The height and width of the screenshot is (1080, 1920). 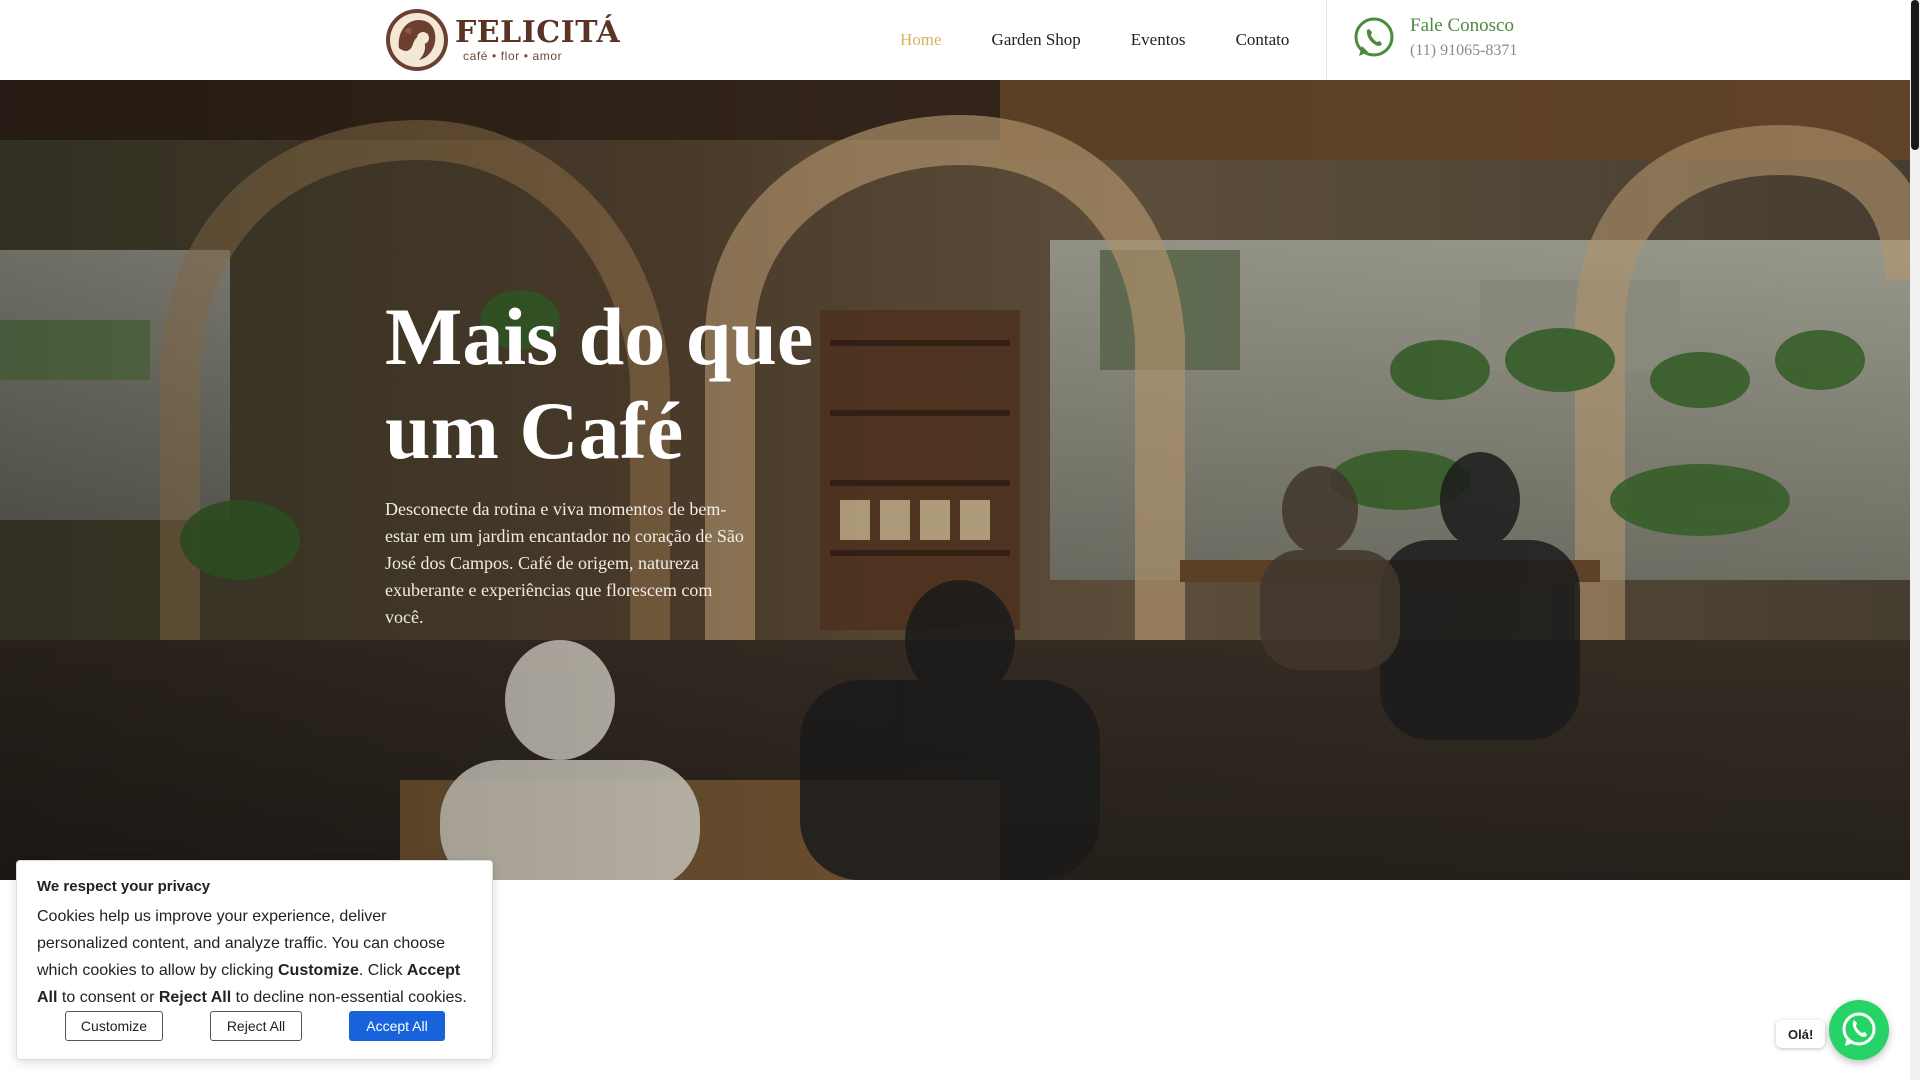 What do you see at coordinates (1374, 37) in the screenshot?
I see `whatsapp-icon` at bounding box center [1374, 37].